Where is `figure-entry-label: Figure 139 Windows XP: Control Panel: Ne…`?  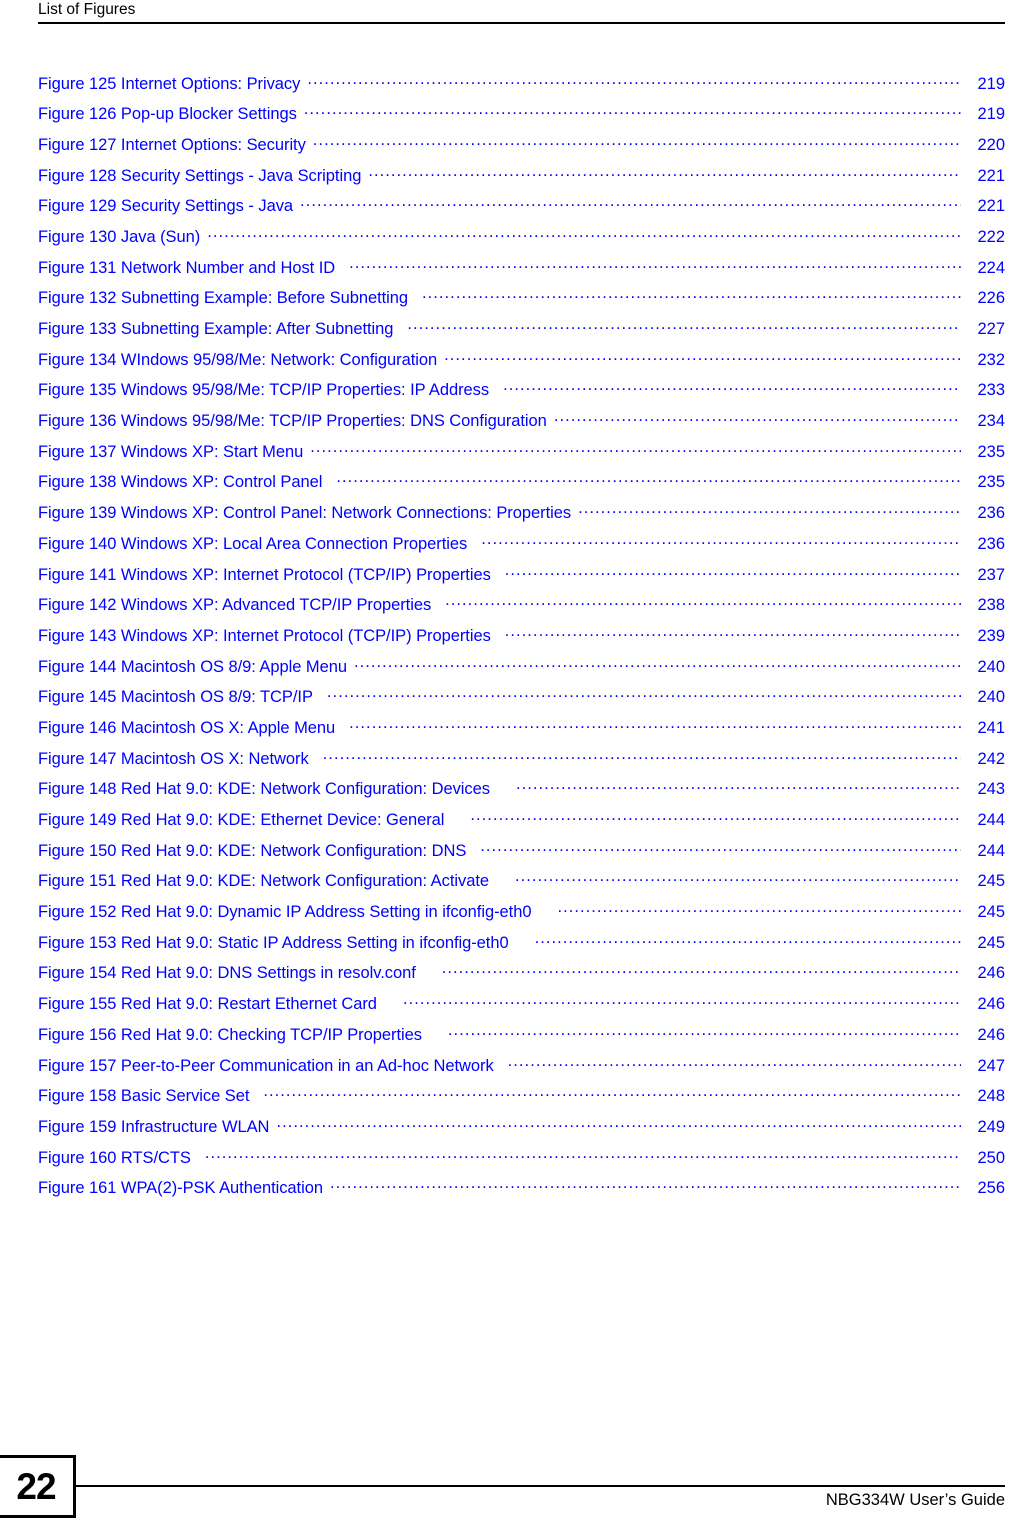 figure-entry-label: Figure 139 Windows XP: Control Panel: Ne… is located at coordinates (305, 513).